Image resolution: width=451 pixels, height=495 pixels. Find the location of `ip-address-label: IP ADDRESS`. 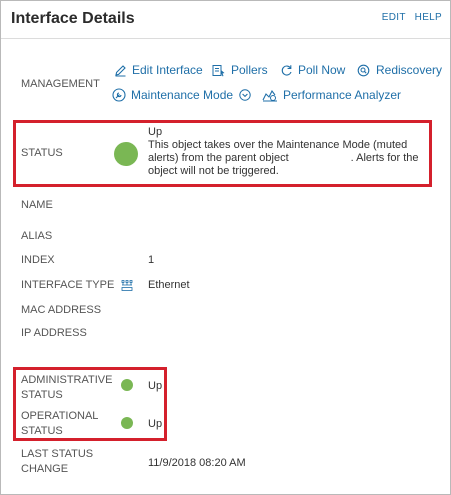

ip-address-label: IP ADDRESS is located at coordinates (54, 333).